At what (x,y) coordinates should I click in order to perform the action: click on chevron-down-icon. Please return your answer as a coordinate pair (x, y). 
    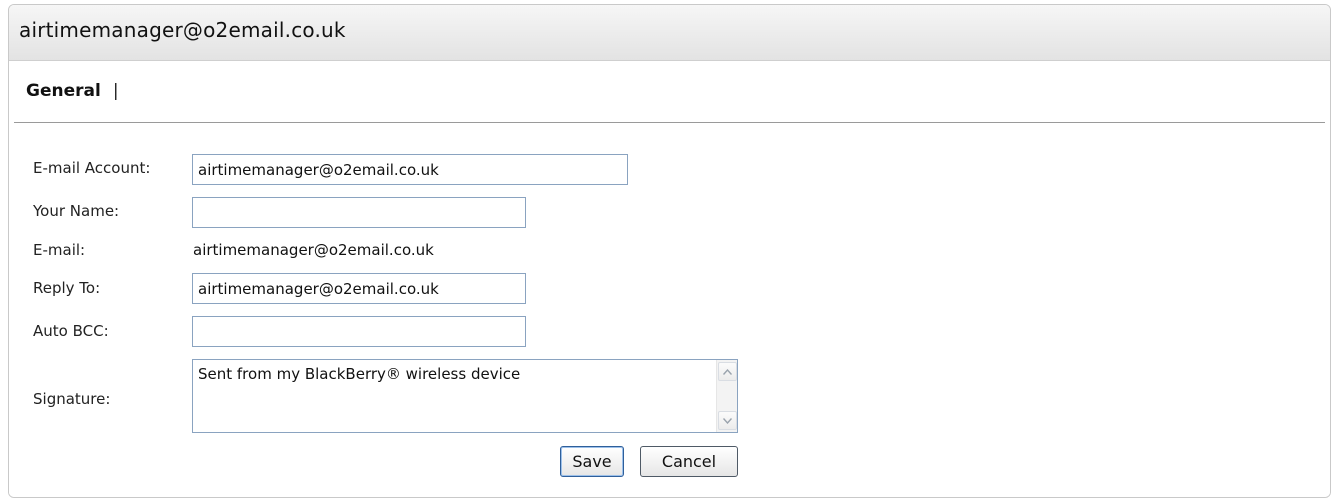
    Looking at the image, I should click on (727, 420).